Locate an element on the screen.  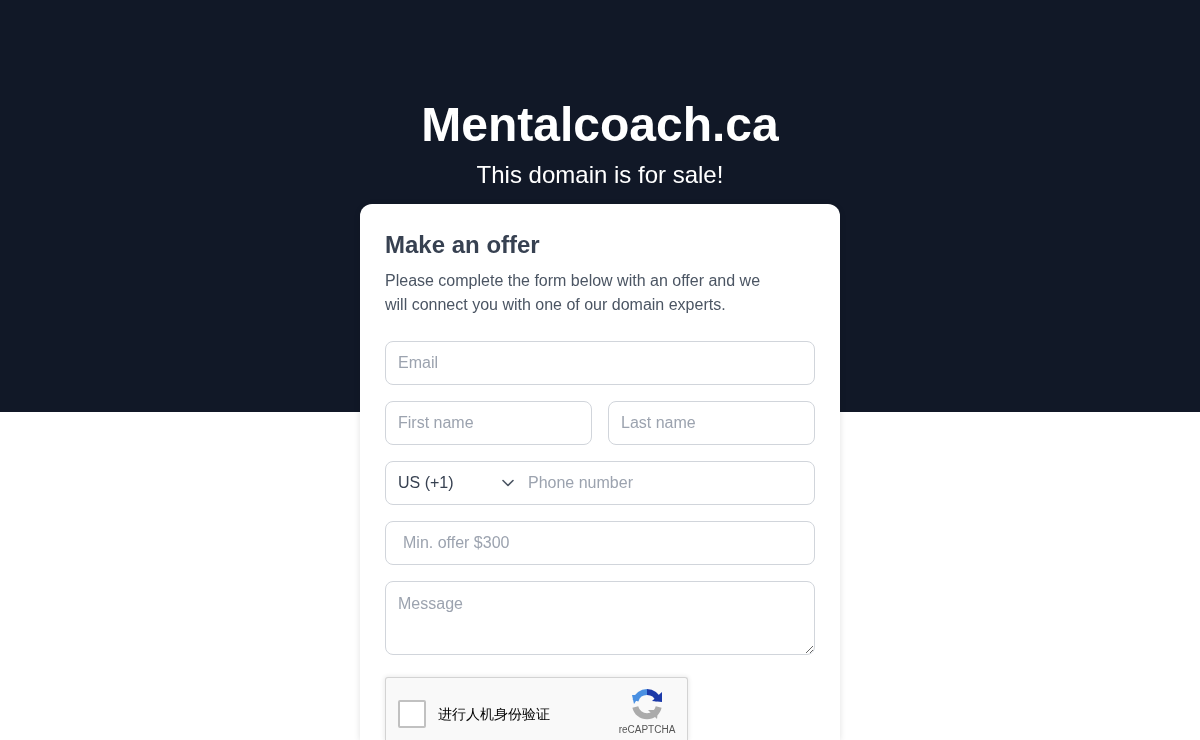
chevron-down-icon is located at coordinates (508, 483).